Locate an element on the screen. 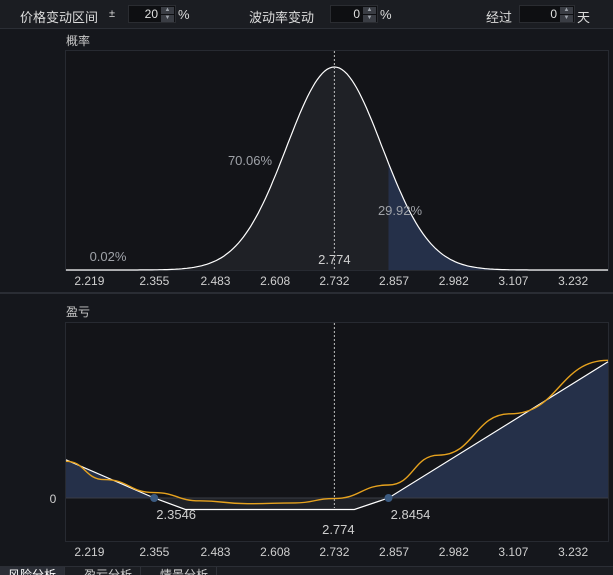 The height and width of the screenshot is (575, 613). price-range-label: 价格变动区间 is located at coordinates (59, 17).